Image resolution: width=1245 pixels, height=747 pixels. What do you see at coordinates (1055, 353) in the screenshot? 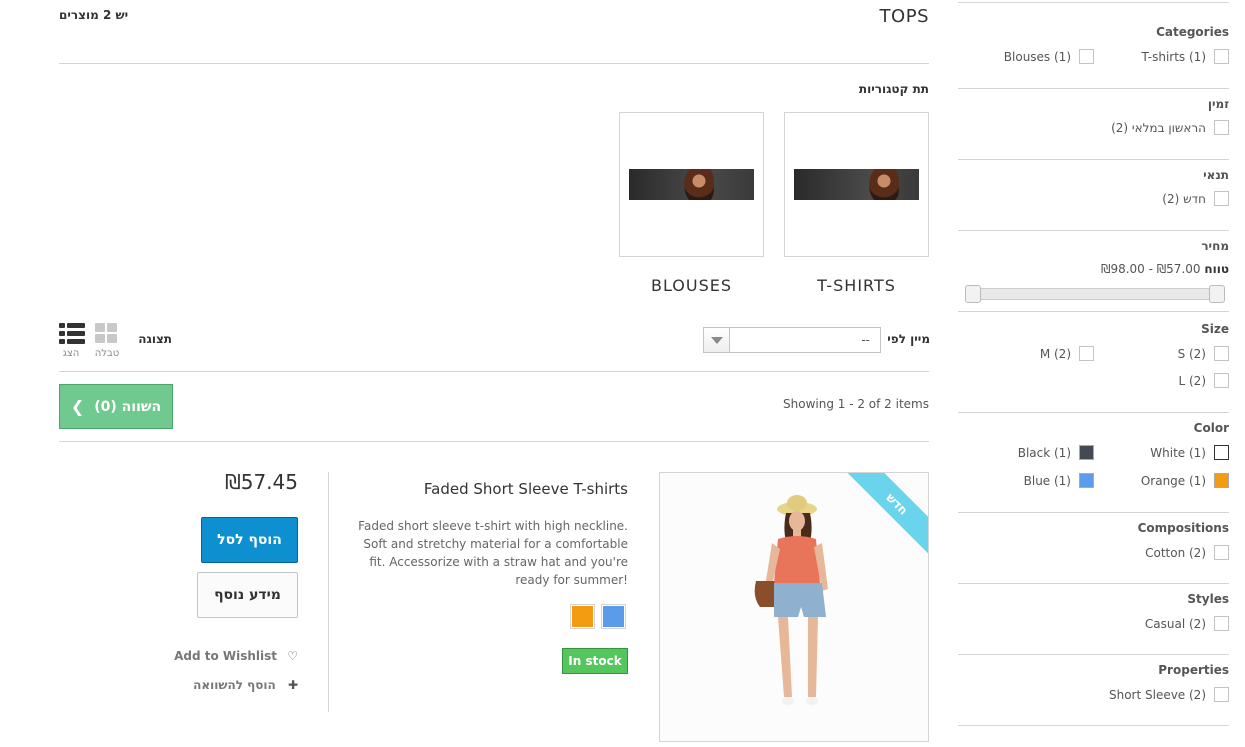
I see `option-label: M (2)` at bounding box center [1055, 353].